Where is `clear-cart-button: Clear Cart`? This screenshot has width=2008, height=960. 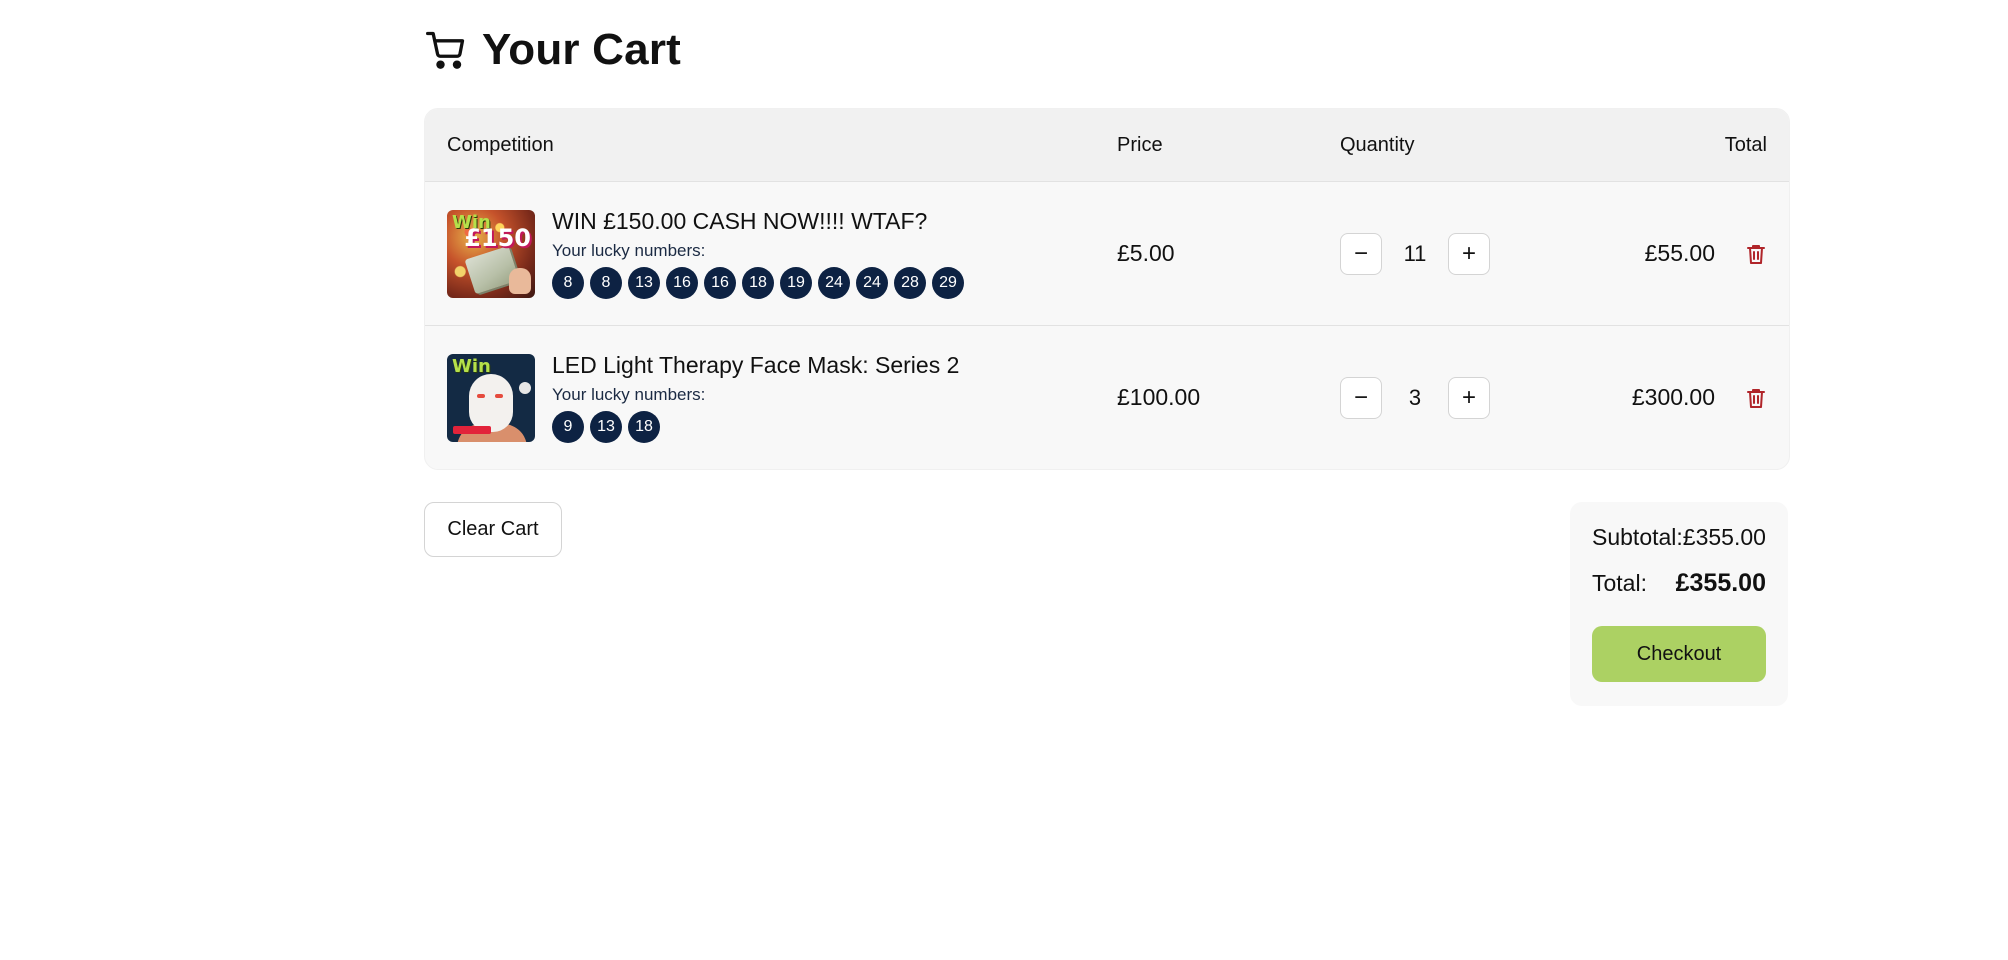 clear-cart-button: Clear Cart is located at coordinates (493, 529).